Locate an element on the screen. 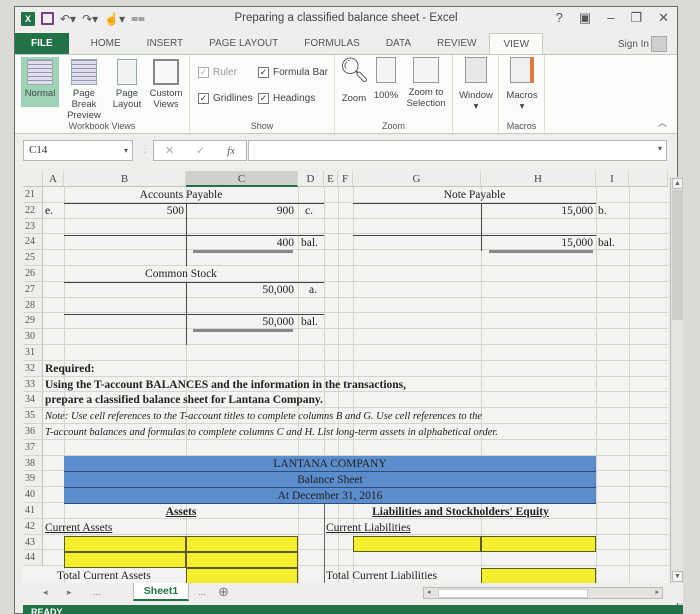 The height and width of the screenshot is (614, 700). assets-header: Assets is located at coordinates (181, 512).